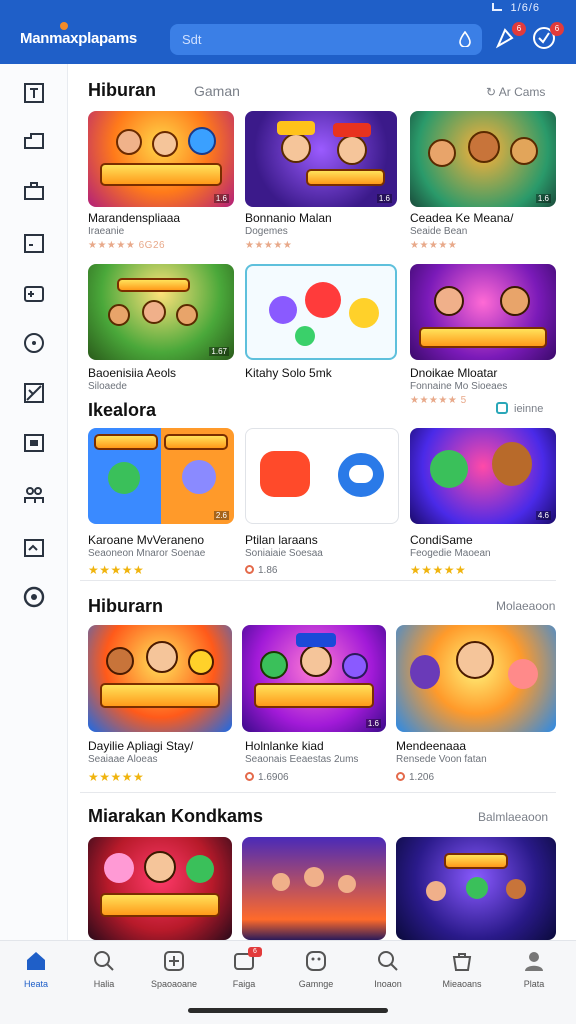 The image size is (576, 1024). Describe the element at coordinates (174, 969) in the screenshot. I see `nav-categories: Spaoaoane` at that location.